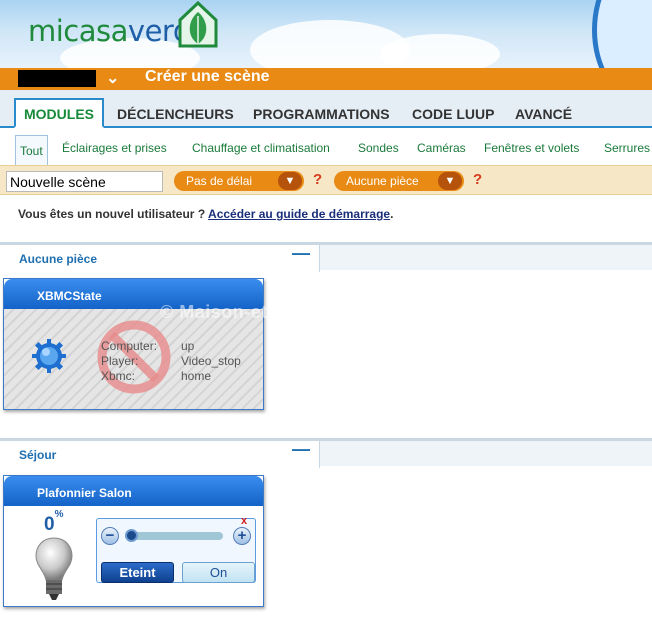 The width and height of the screenshot is (652, 622). What do you see at coordinates (49, 356) in the screenshot?
I see `gear-icon` at bounding box center [49, 356].